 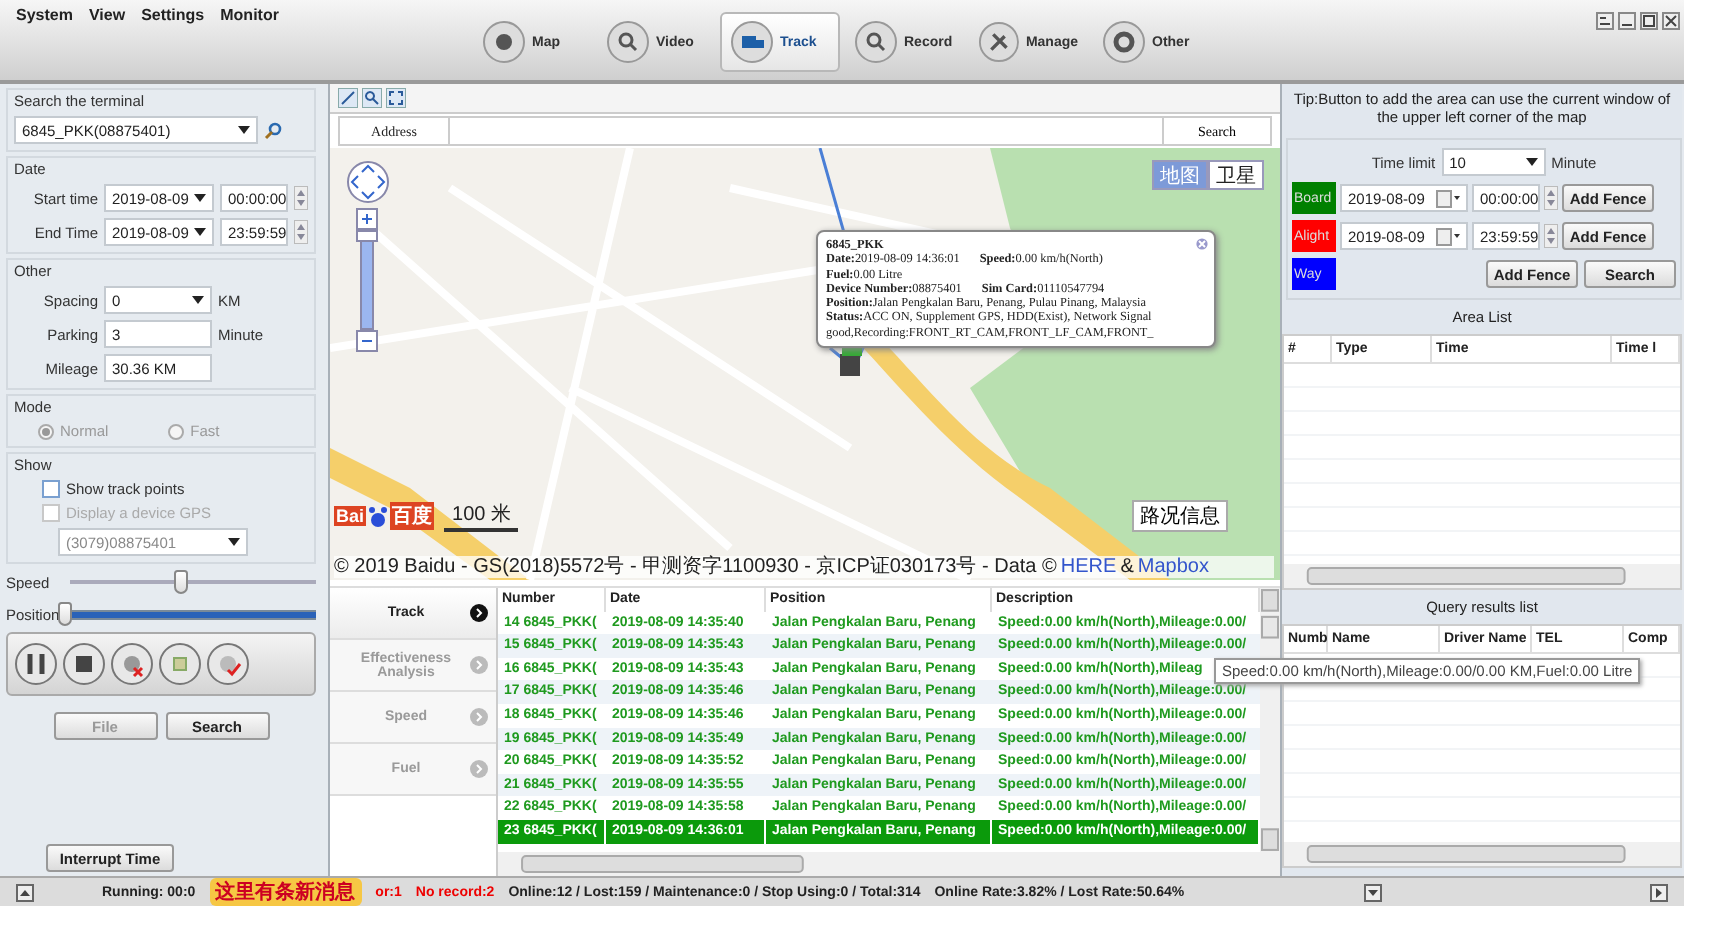 I want to click on map-logo-text: 百度, so click(x=412, y=516).